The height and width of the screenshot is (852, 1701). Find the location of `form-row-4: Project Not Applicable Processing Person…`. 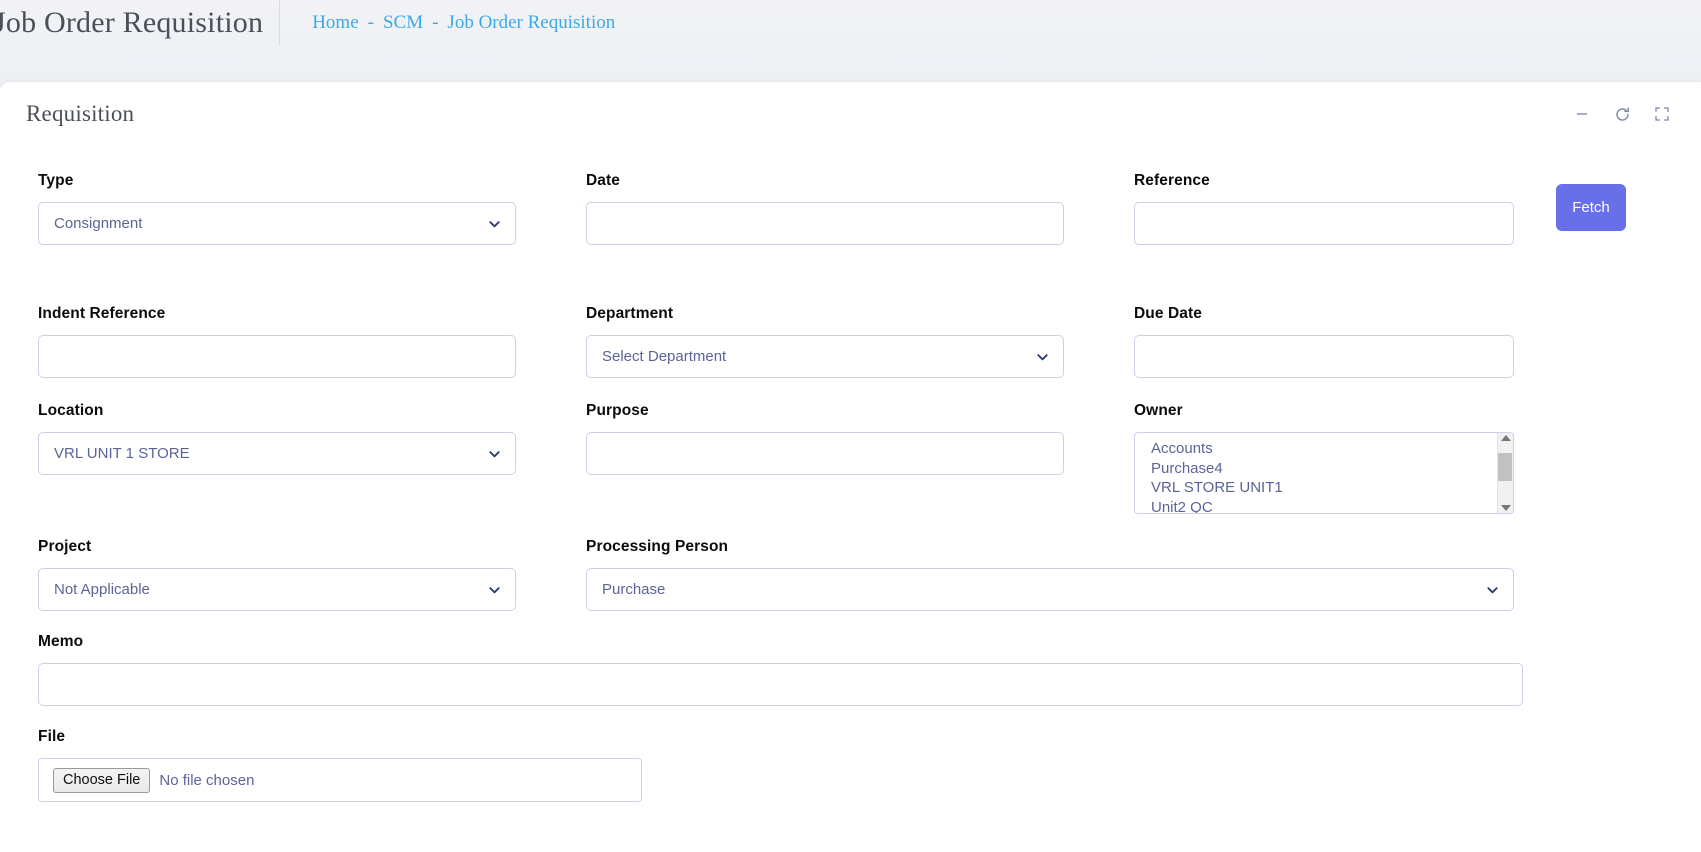

form-row-4: Project Not Applicable Processing Person… is located at coordinates (851, 574).